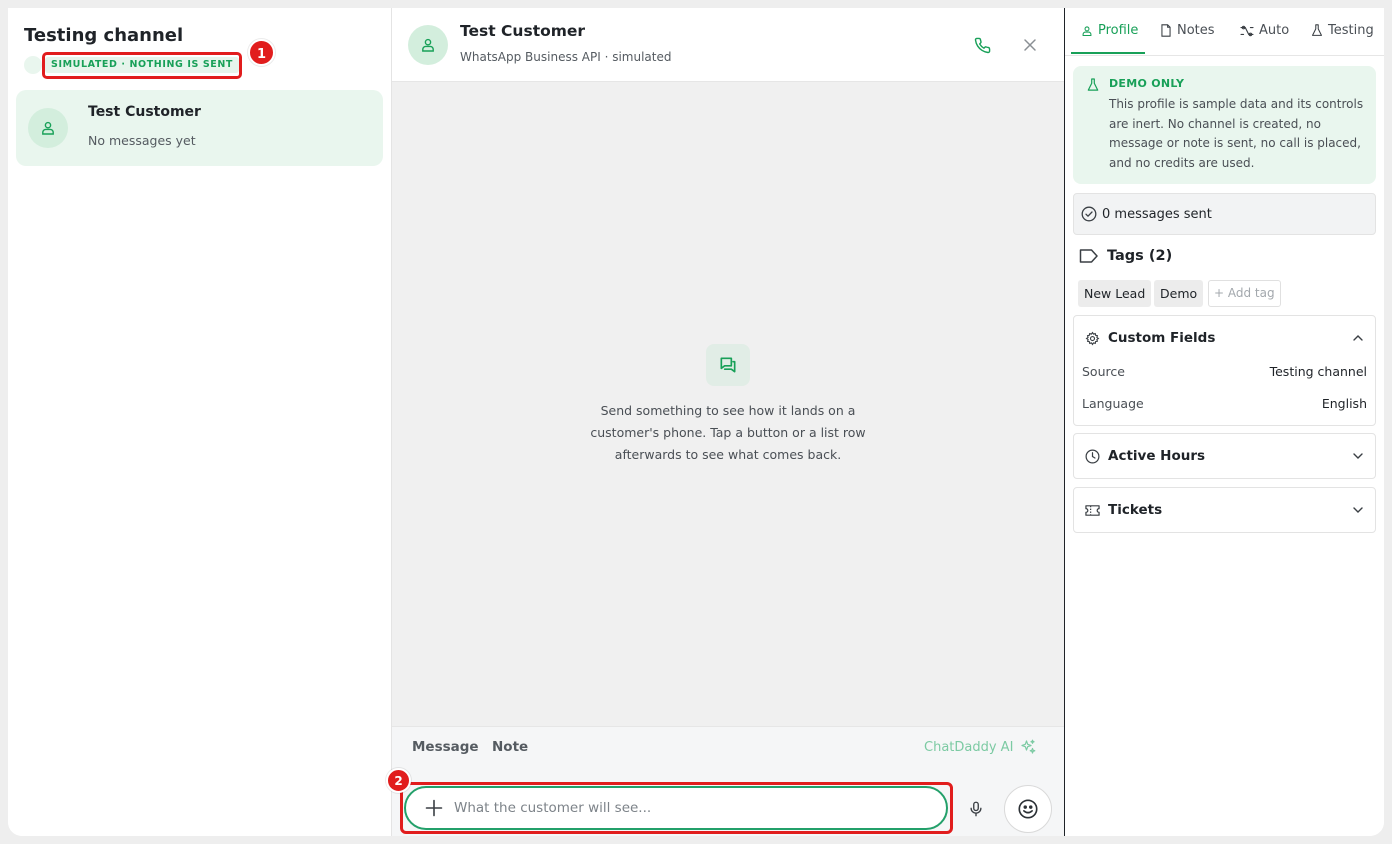 This screenshot has height=844, width=1392. I want to click on tab-testing: Testing, so click(1342, 30).